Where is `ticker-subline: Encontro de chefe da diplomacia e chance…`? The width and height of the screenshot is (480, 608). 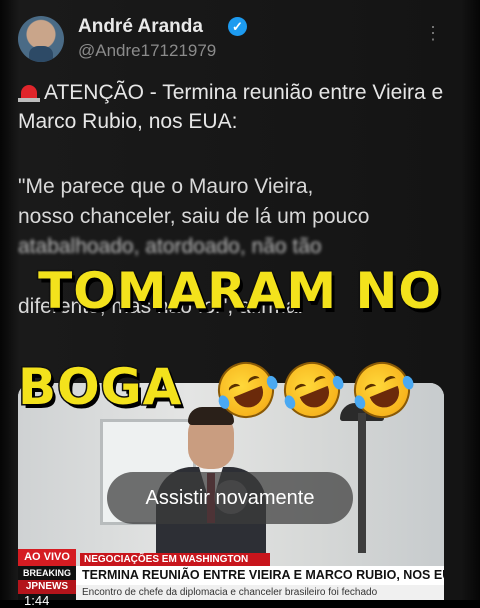
ticker-subline: Encontro de chefe da diplomacia e chance… is located at coordinates (260, 592).